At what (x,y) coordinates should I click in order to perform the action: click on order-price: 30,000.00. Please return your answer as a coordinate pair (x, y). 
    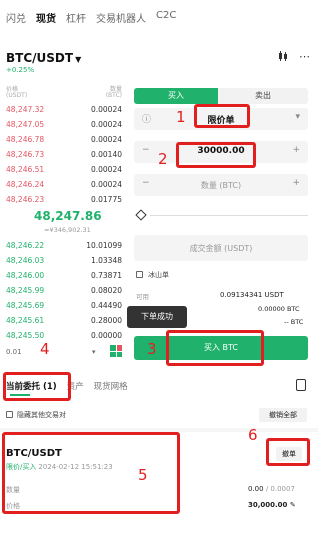
    Looking at the image, I should click on (268, 505).